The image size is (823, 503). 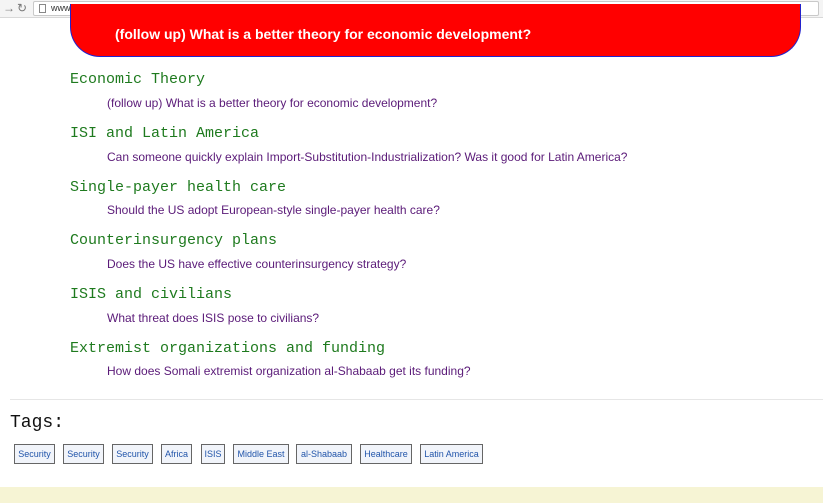 I want to click on reload-icon: ↻, so click(x=22, y=8).